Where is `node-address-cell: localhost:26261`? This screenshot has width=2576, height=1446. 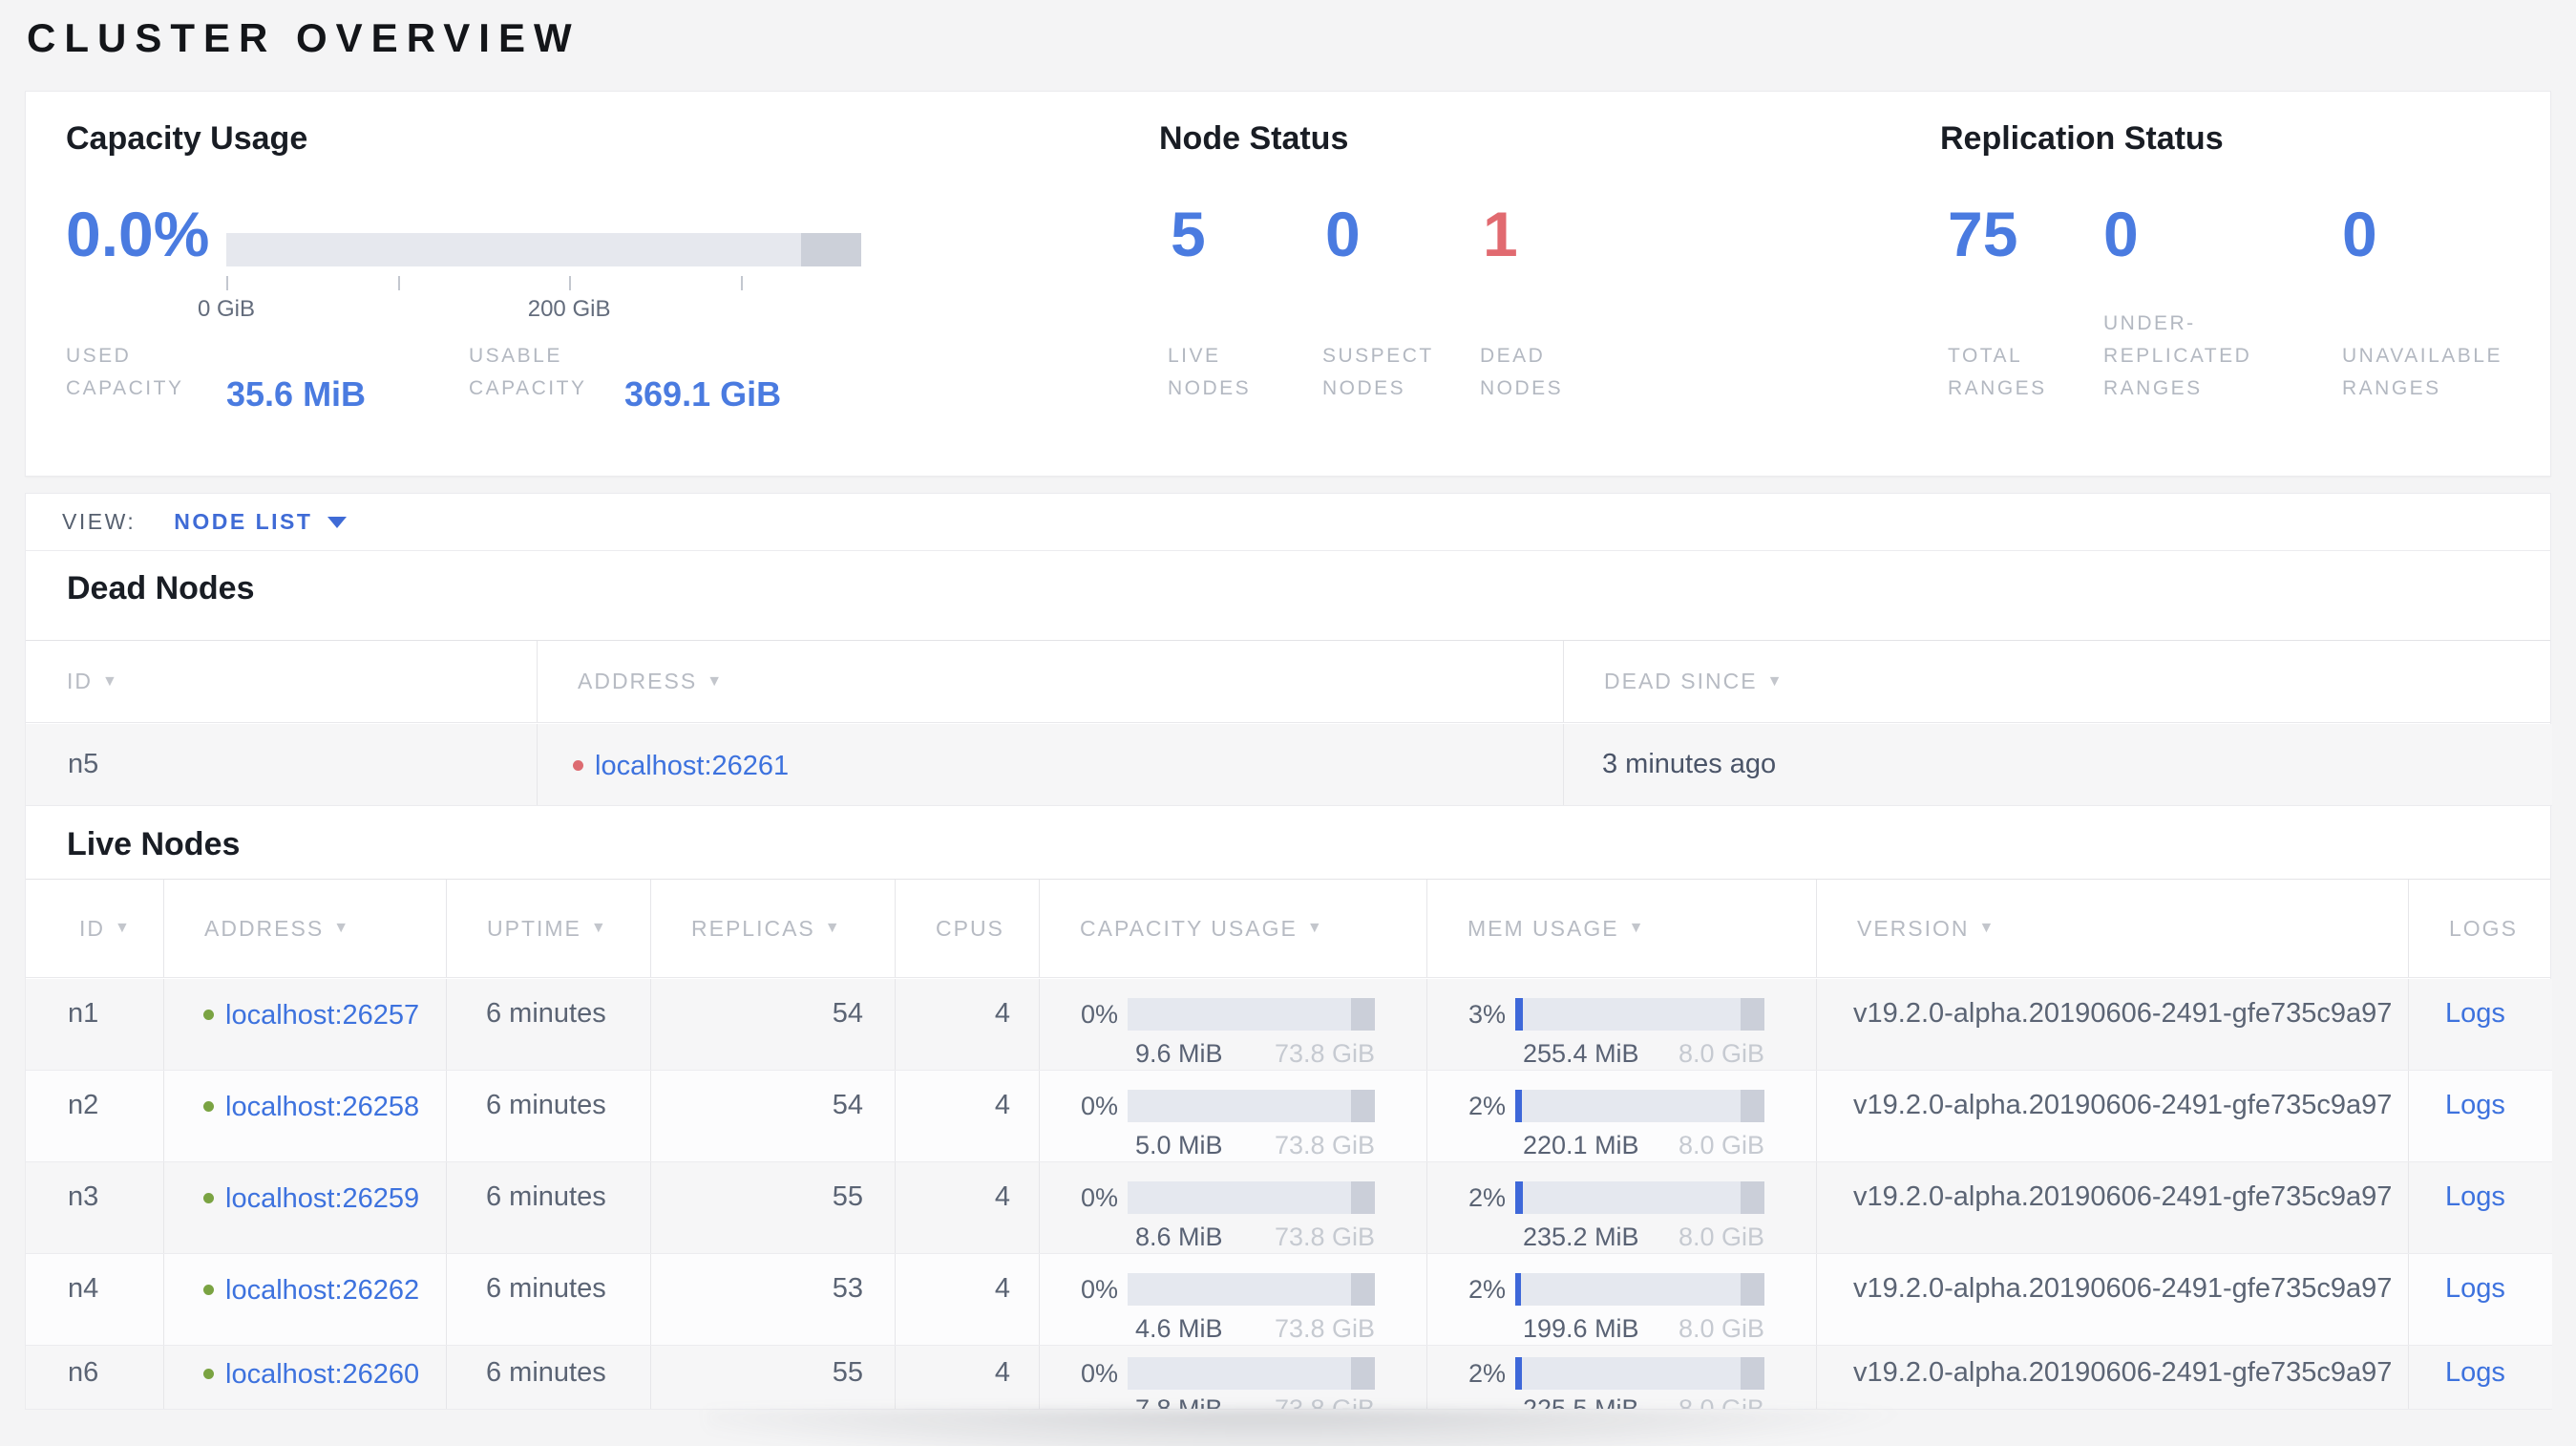 node-address-cell: localhost:26261 is located at coordinates (1050, 764).